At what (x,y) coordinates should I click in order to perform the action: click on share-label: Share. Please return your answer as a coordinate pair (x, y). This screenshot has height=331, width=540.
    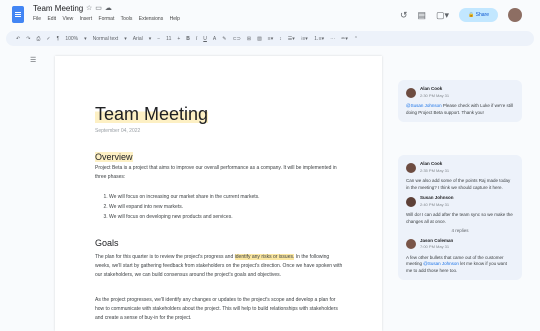
    Looking at the image, I should click on (482, 15).